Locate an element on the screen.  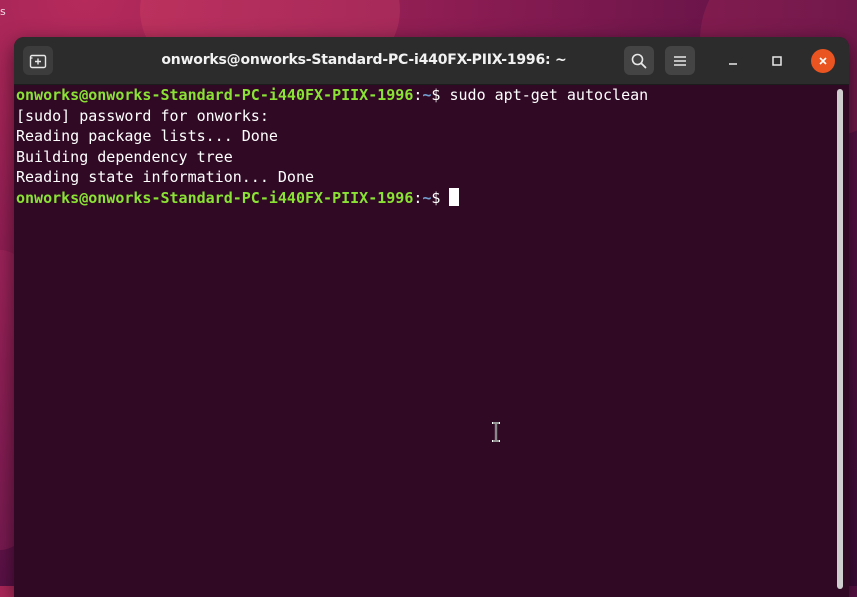
desktop-edge-mark: s is located at coordinates (3, 11).